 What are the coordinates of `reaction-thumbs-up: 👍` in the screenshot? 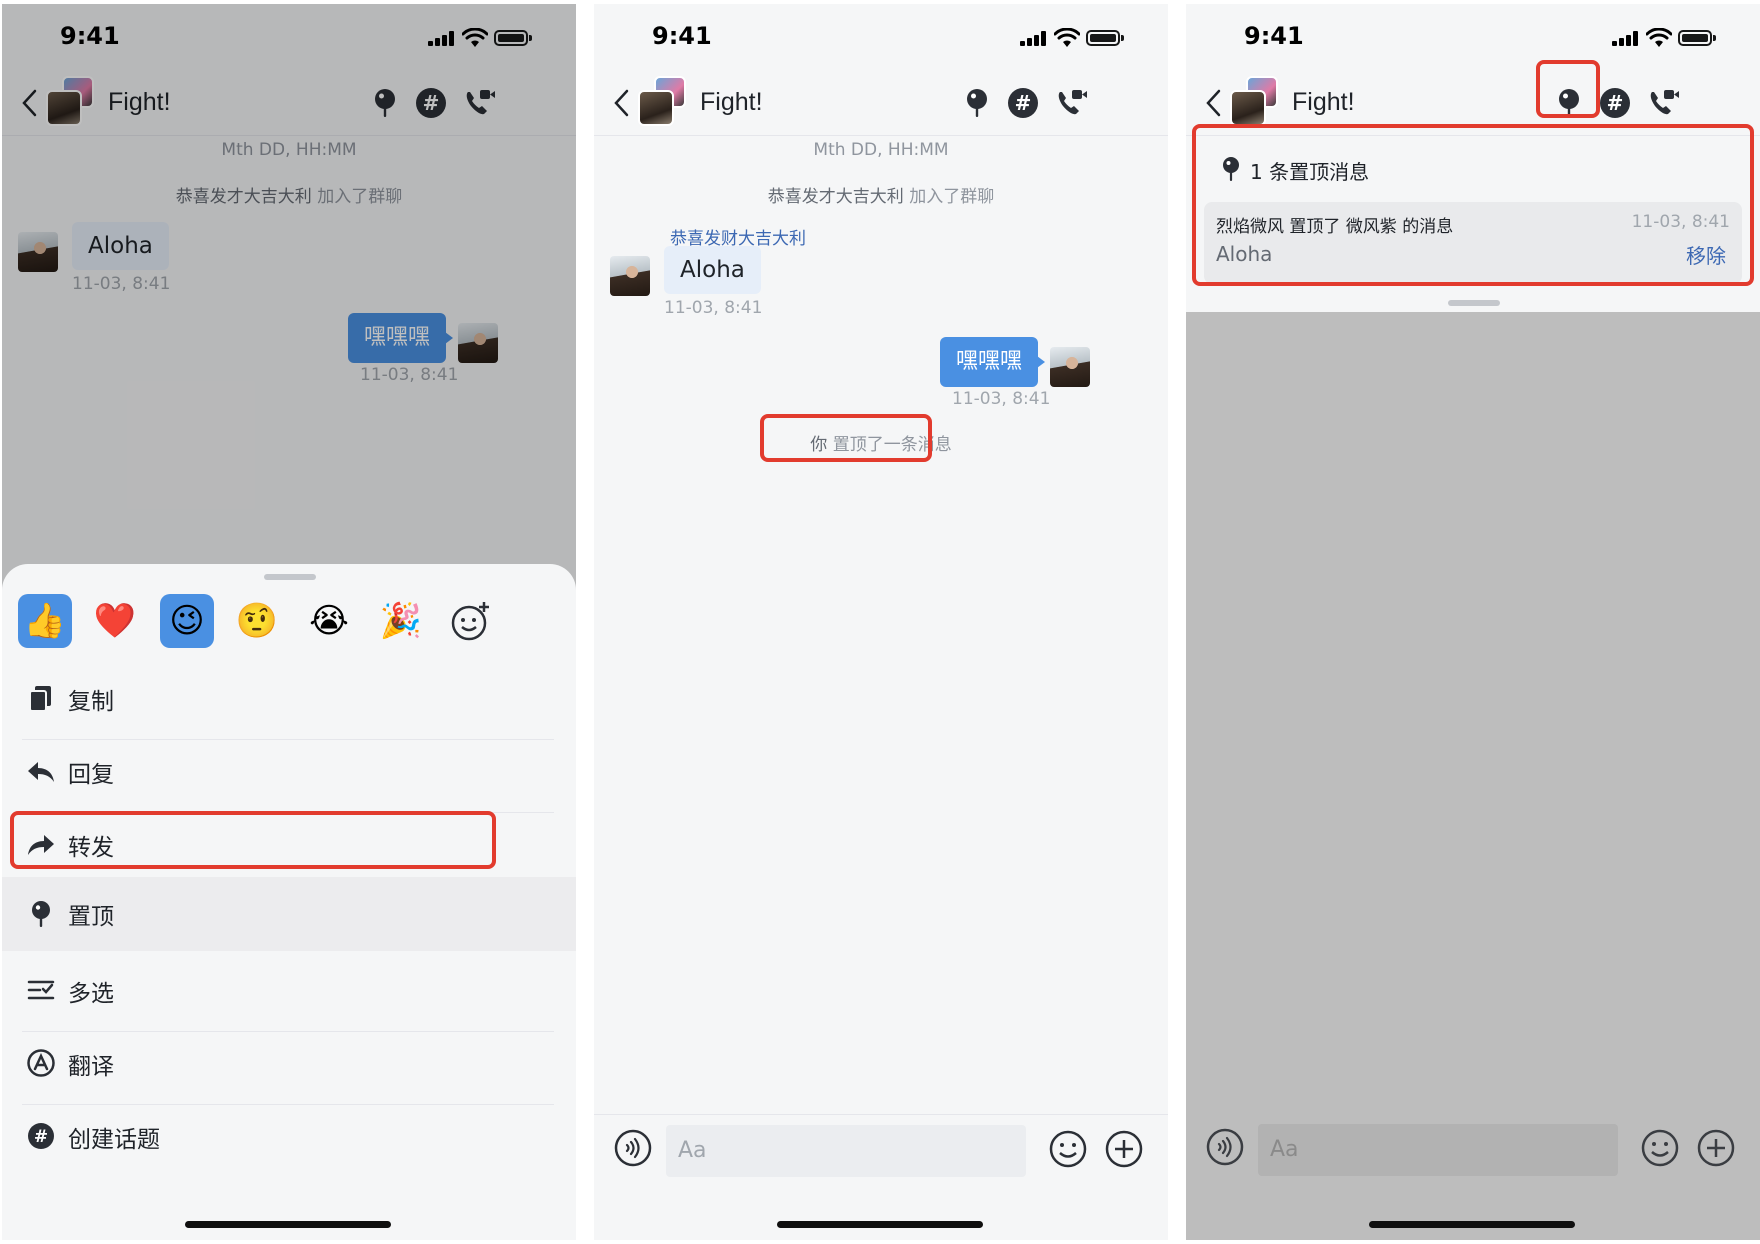 It's located at (45, 621).